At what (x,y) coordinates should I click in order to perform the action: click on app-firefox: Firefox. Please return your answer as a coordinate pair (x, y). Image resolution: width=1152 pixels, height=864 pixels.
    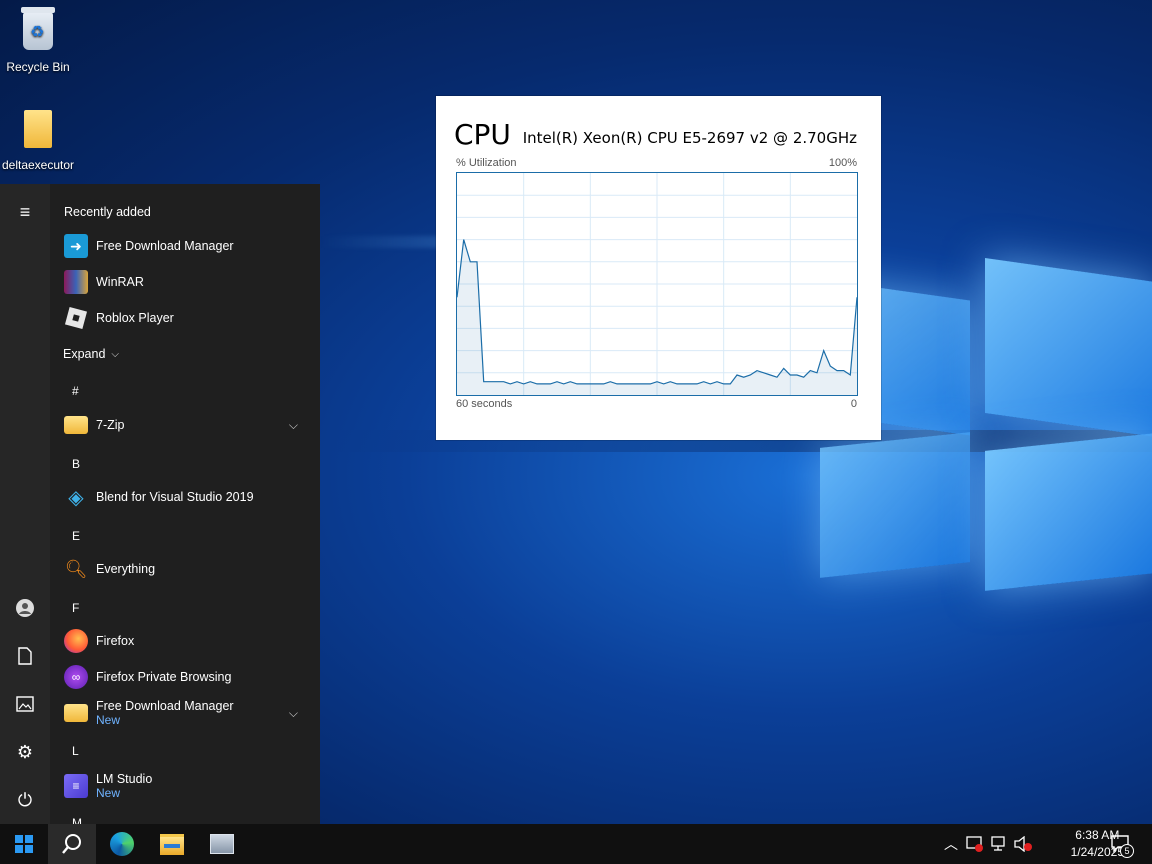
    Looking at the image, I should click on (185, 641).